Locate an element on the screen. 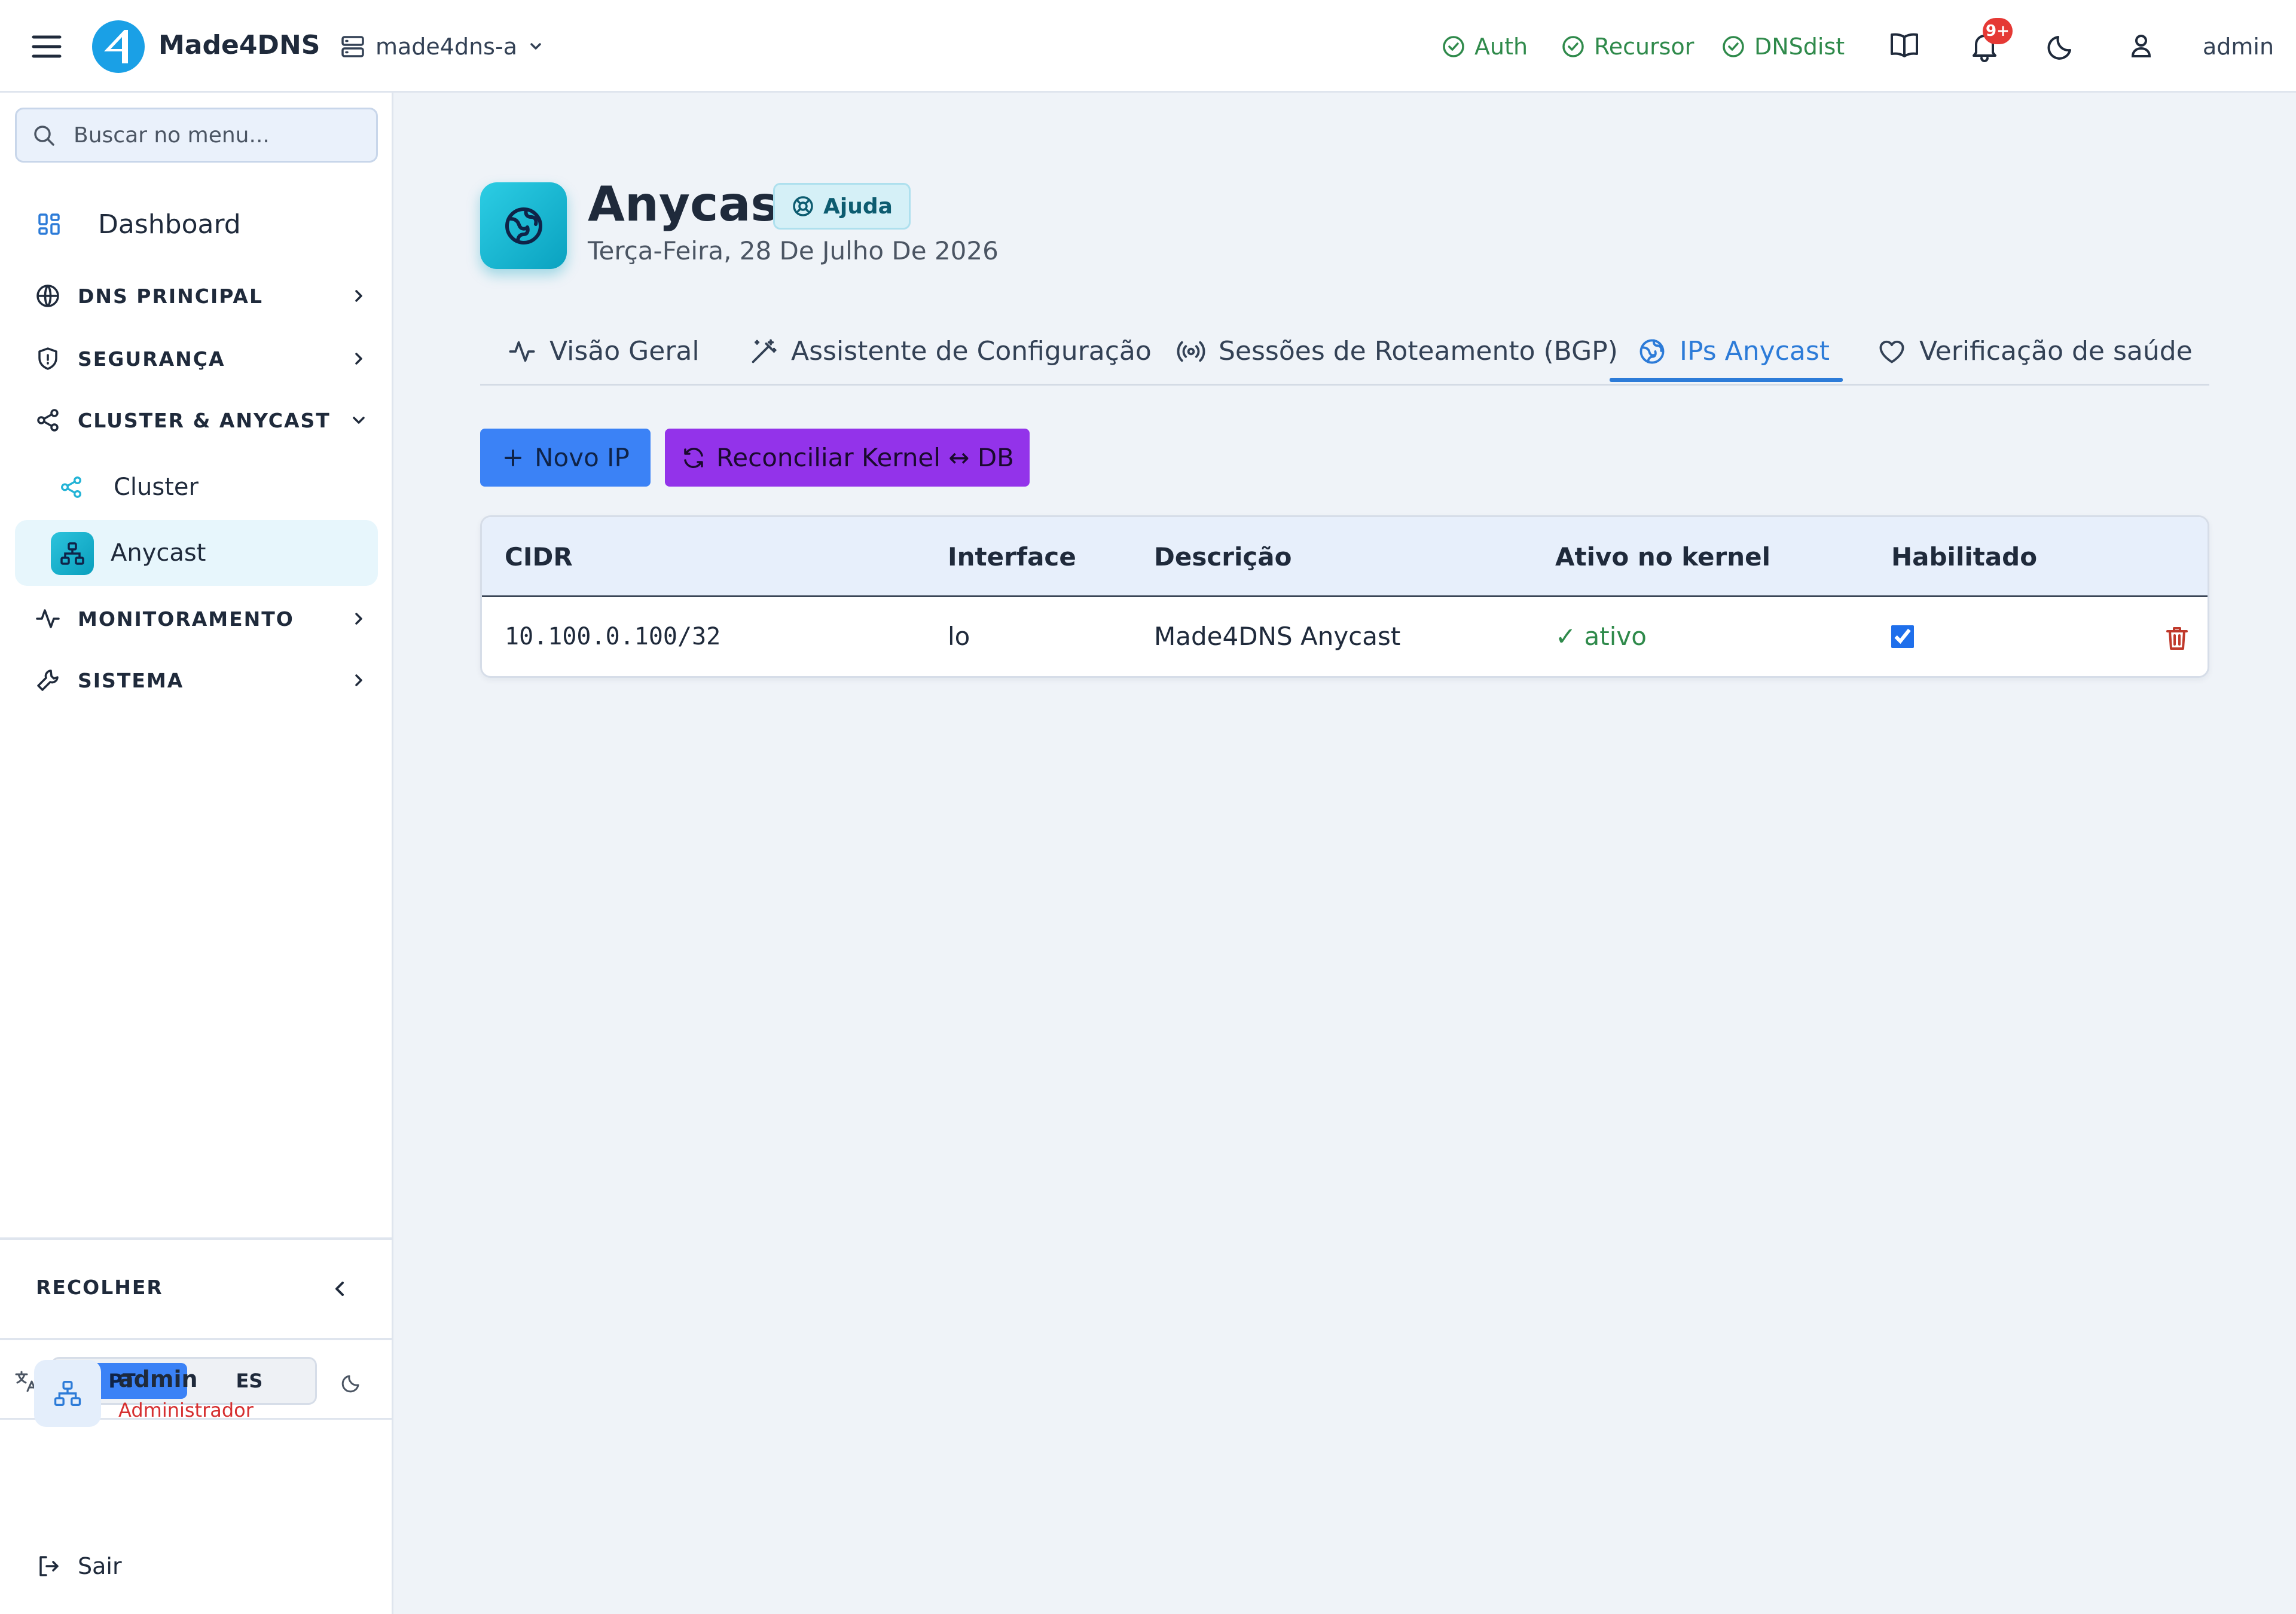 This screenshot has height=1614, width=2296. wrench-icon is located at coordinates (48, 680).